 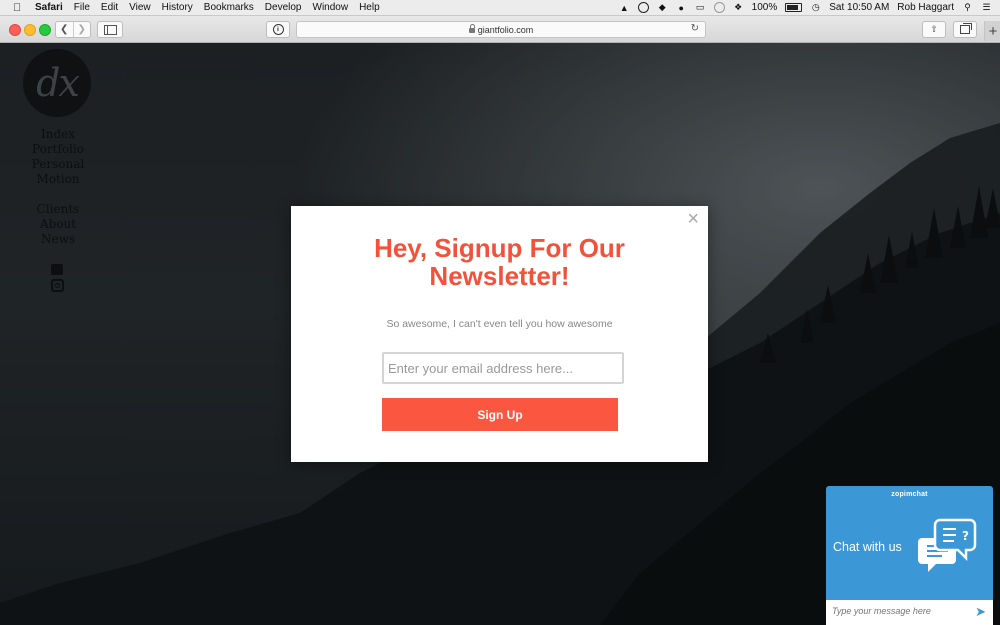 I want to click on email-field, so click(x=503, y=368).